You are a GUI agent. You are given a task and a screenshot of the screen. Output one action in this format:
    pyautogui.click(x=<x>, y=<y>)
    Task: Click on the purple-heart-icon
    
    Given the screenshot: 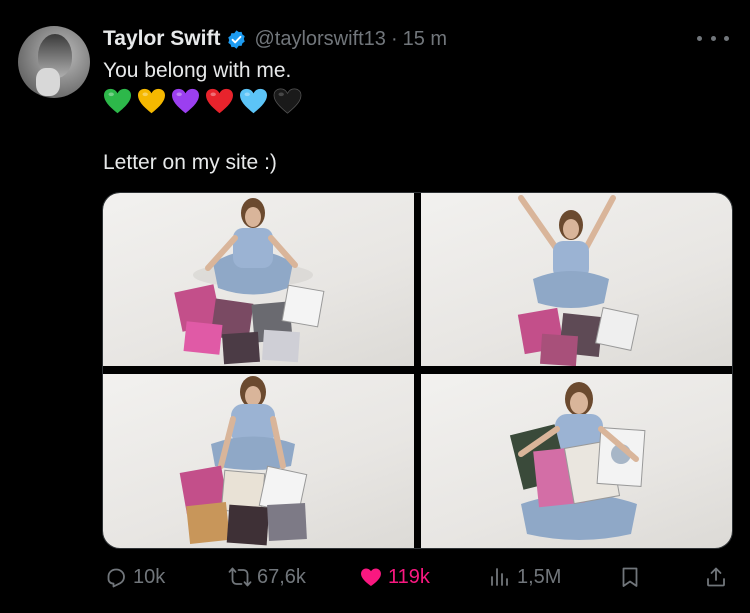 What is the action you would take?
    pyautogui.click(x=185, y=101)
    